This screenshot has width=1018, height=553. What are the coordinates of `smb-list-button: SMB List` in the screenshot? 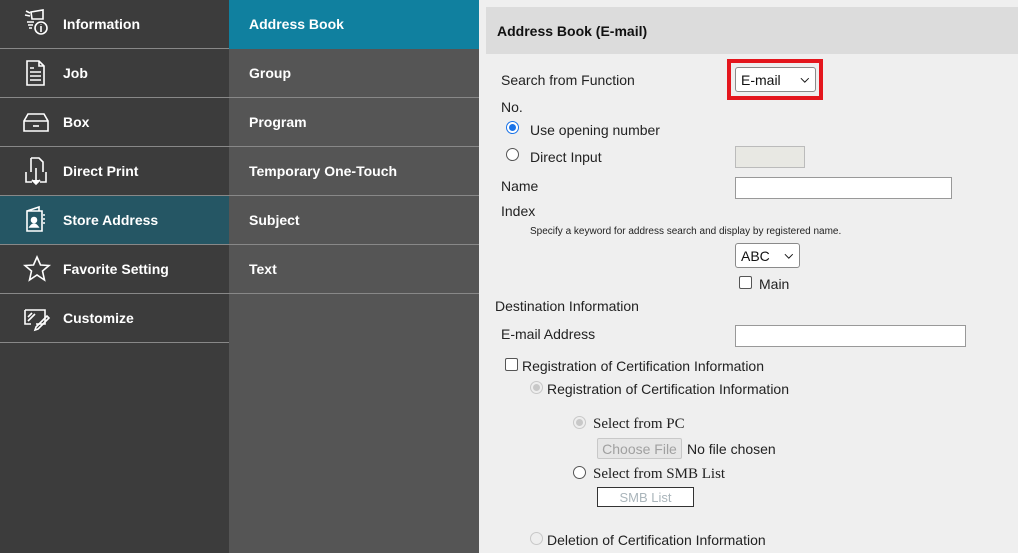 It's located at (645, 497).